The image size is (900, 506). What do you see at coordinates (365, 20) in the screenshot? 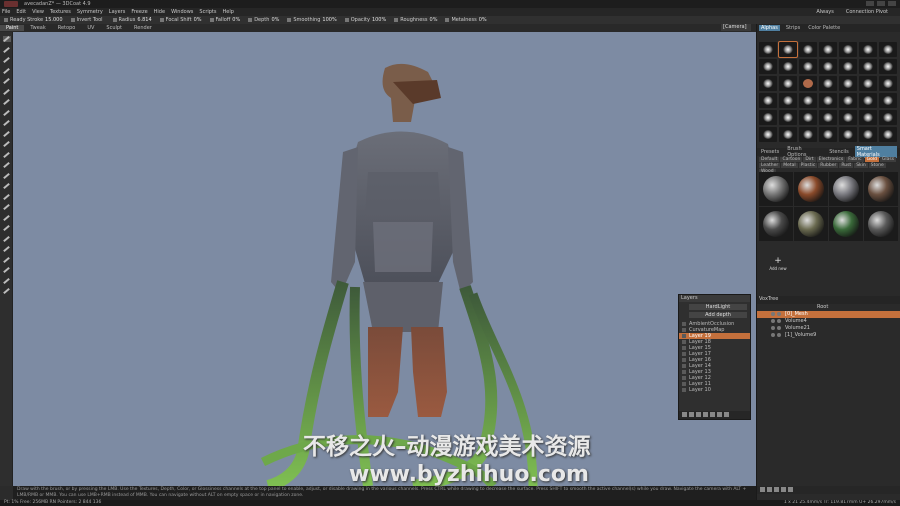
I see `tool-option: Opacity 100%` at bounding box center [365, 20].